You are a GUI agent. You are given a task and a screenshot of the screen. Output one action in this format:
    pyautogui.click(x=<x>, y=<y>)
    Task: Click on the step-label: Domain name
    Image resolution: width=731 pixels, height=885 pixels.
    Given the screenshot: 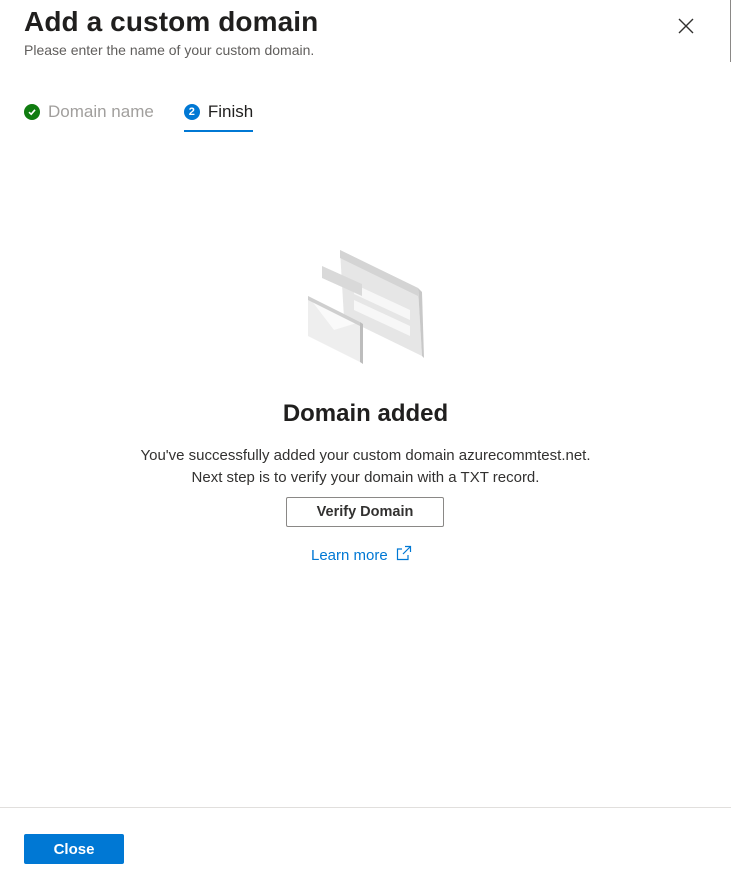 What is the action you would take?
    pyautogui.click(x=101, y=111)
    